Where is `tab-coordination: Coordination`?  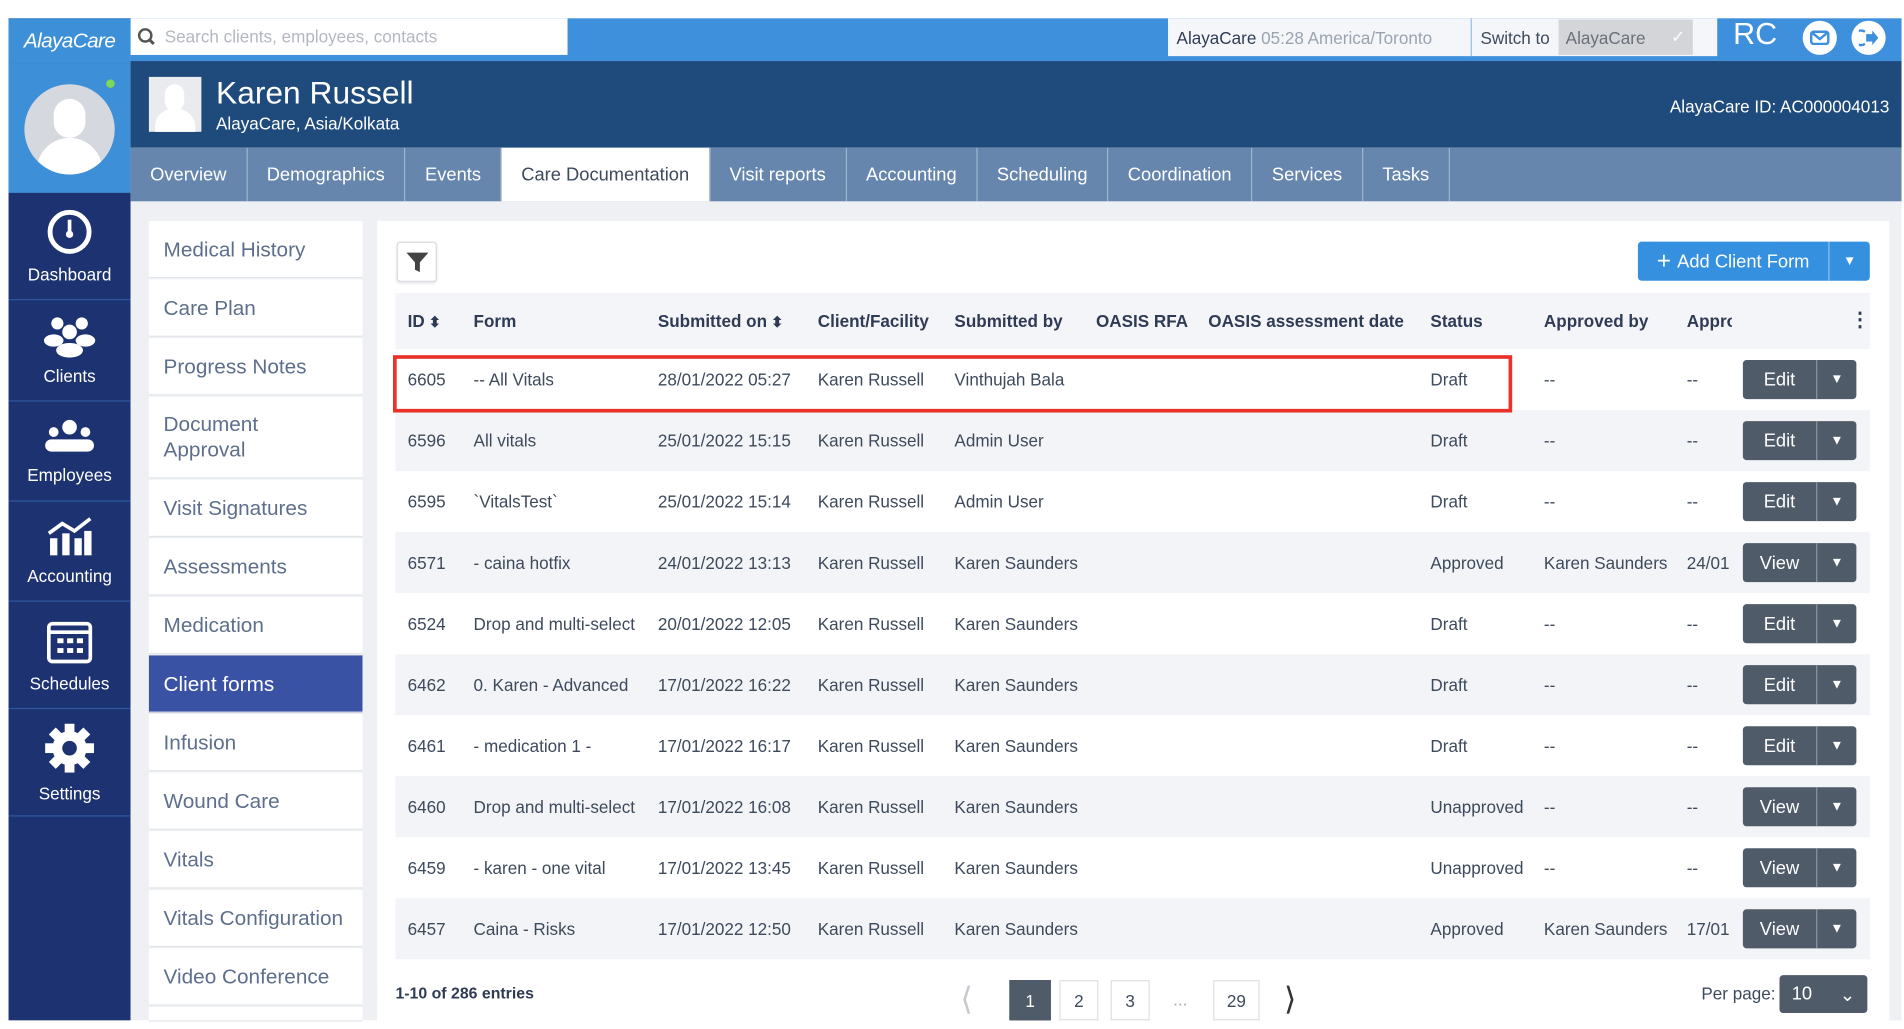
tab-coordination: Coordination is located at coordinates (1180, 174).